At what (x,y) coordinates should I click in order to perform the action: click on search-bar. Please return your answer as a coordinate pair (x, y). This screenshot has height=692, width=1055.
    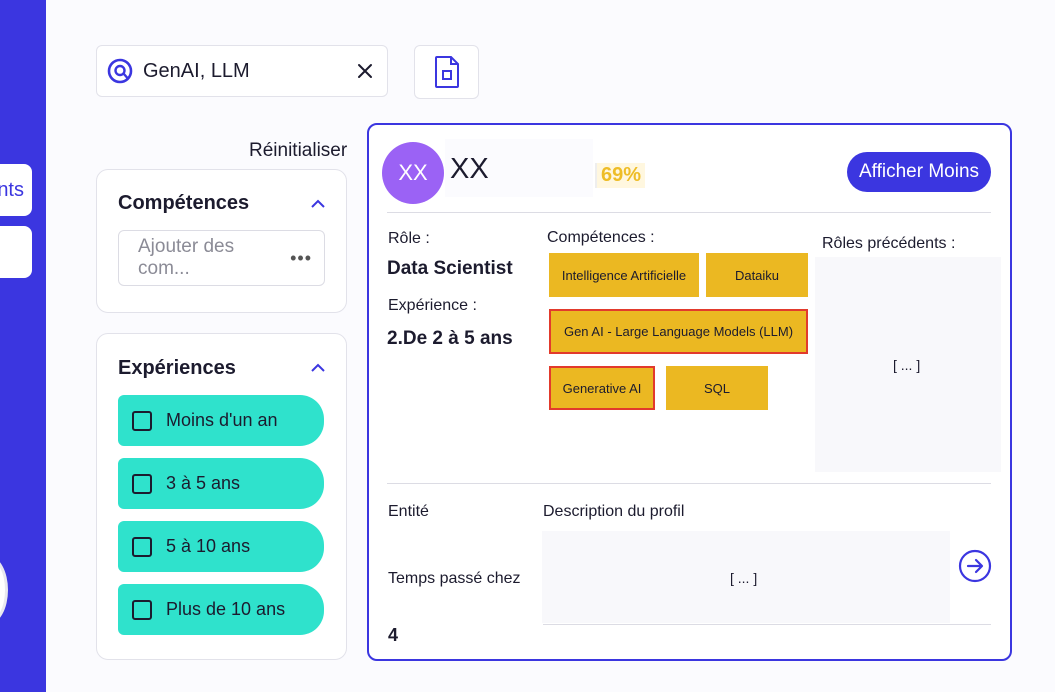
    Looking at the image, I should click on (242, 71).